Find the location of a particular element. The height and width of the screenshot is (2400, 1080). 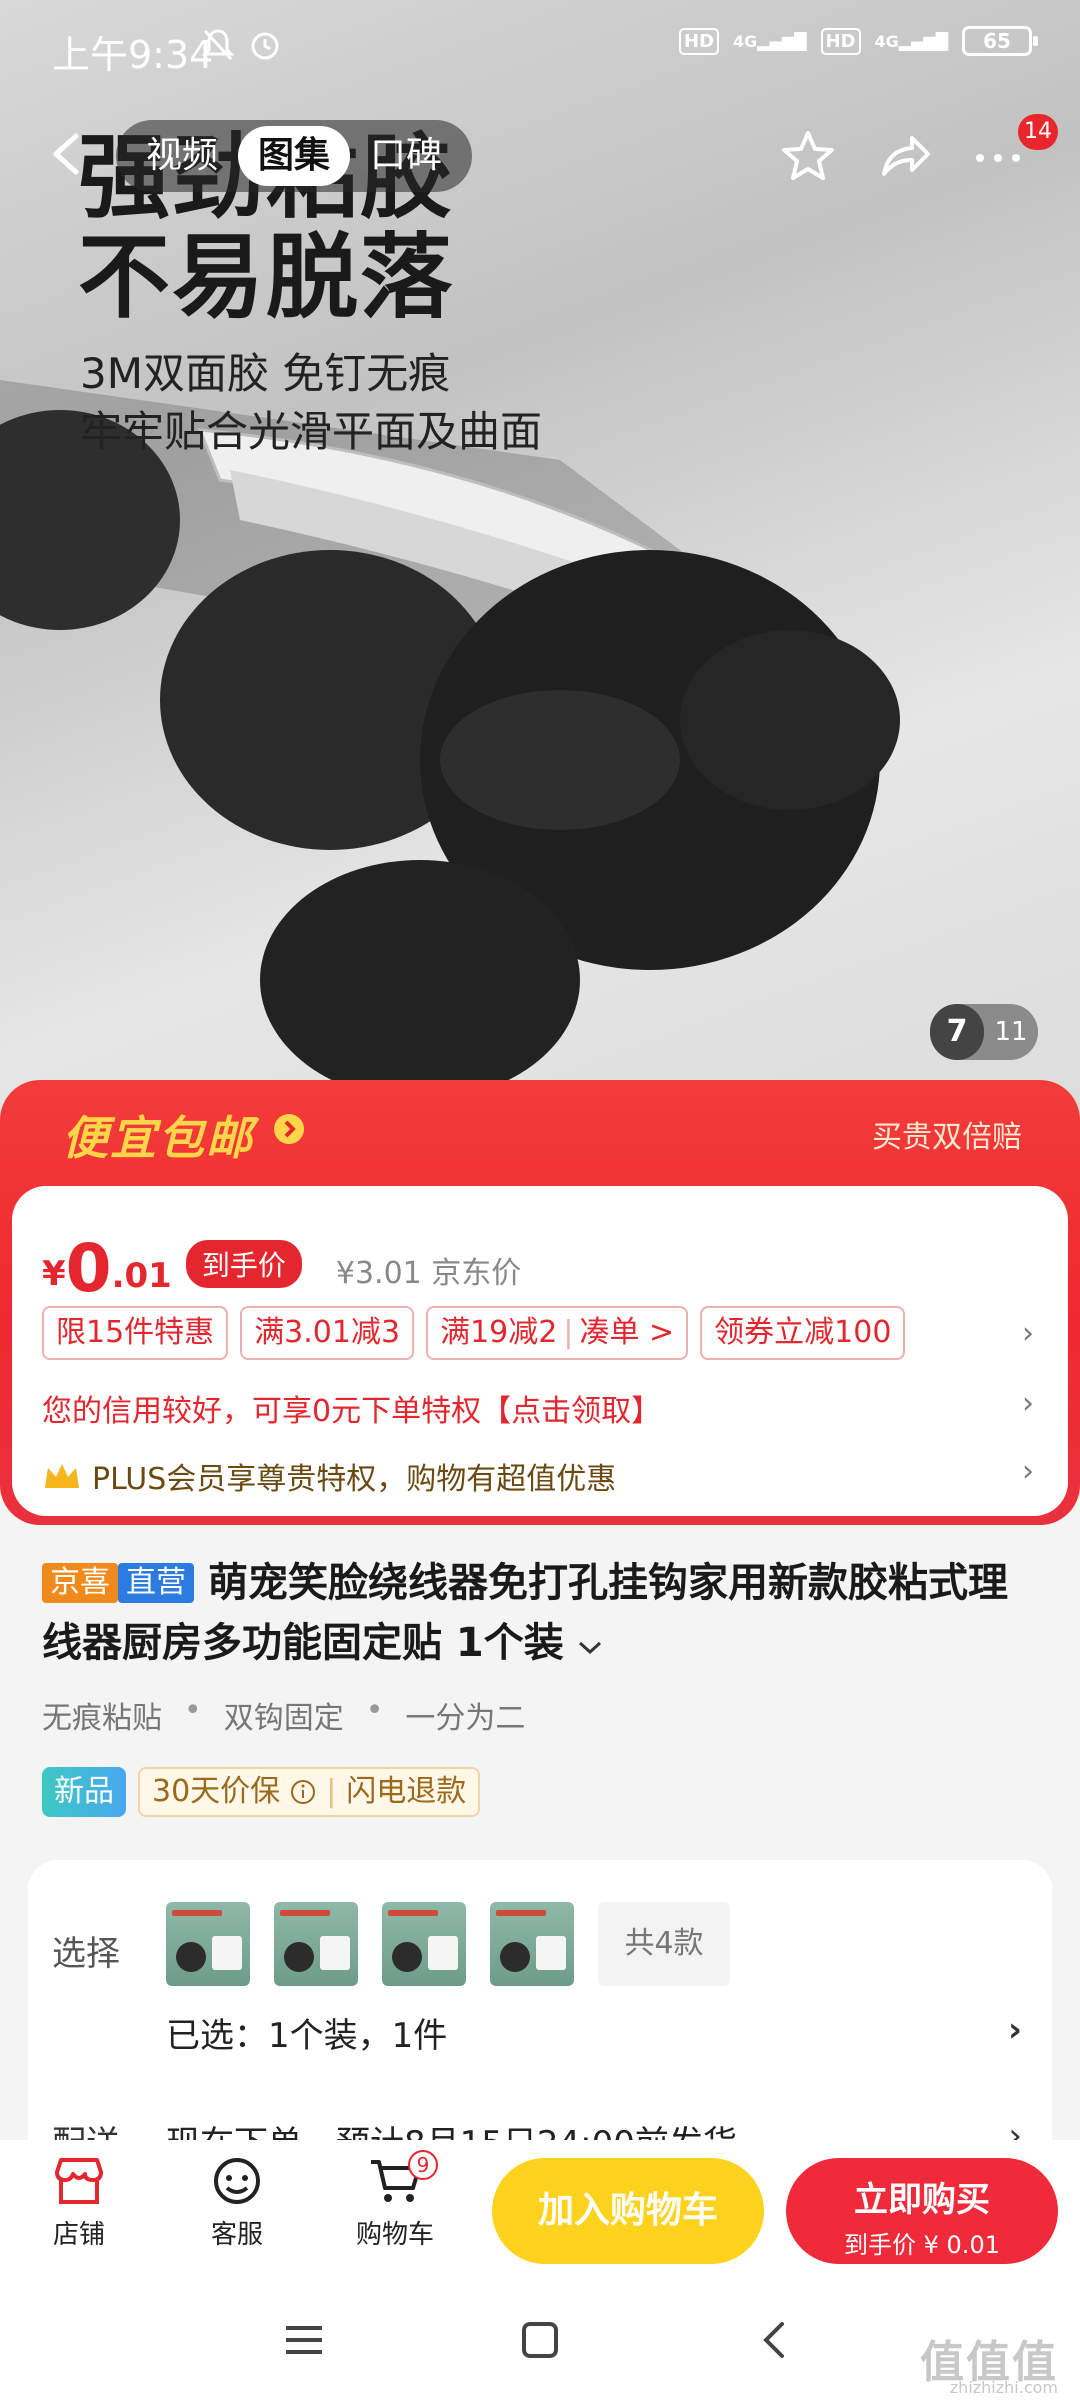

chip-discount-3: 满3.01减3 is located at coordinates (327, 1333).